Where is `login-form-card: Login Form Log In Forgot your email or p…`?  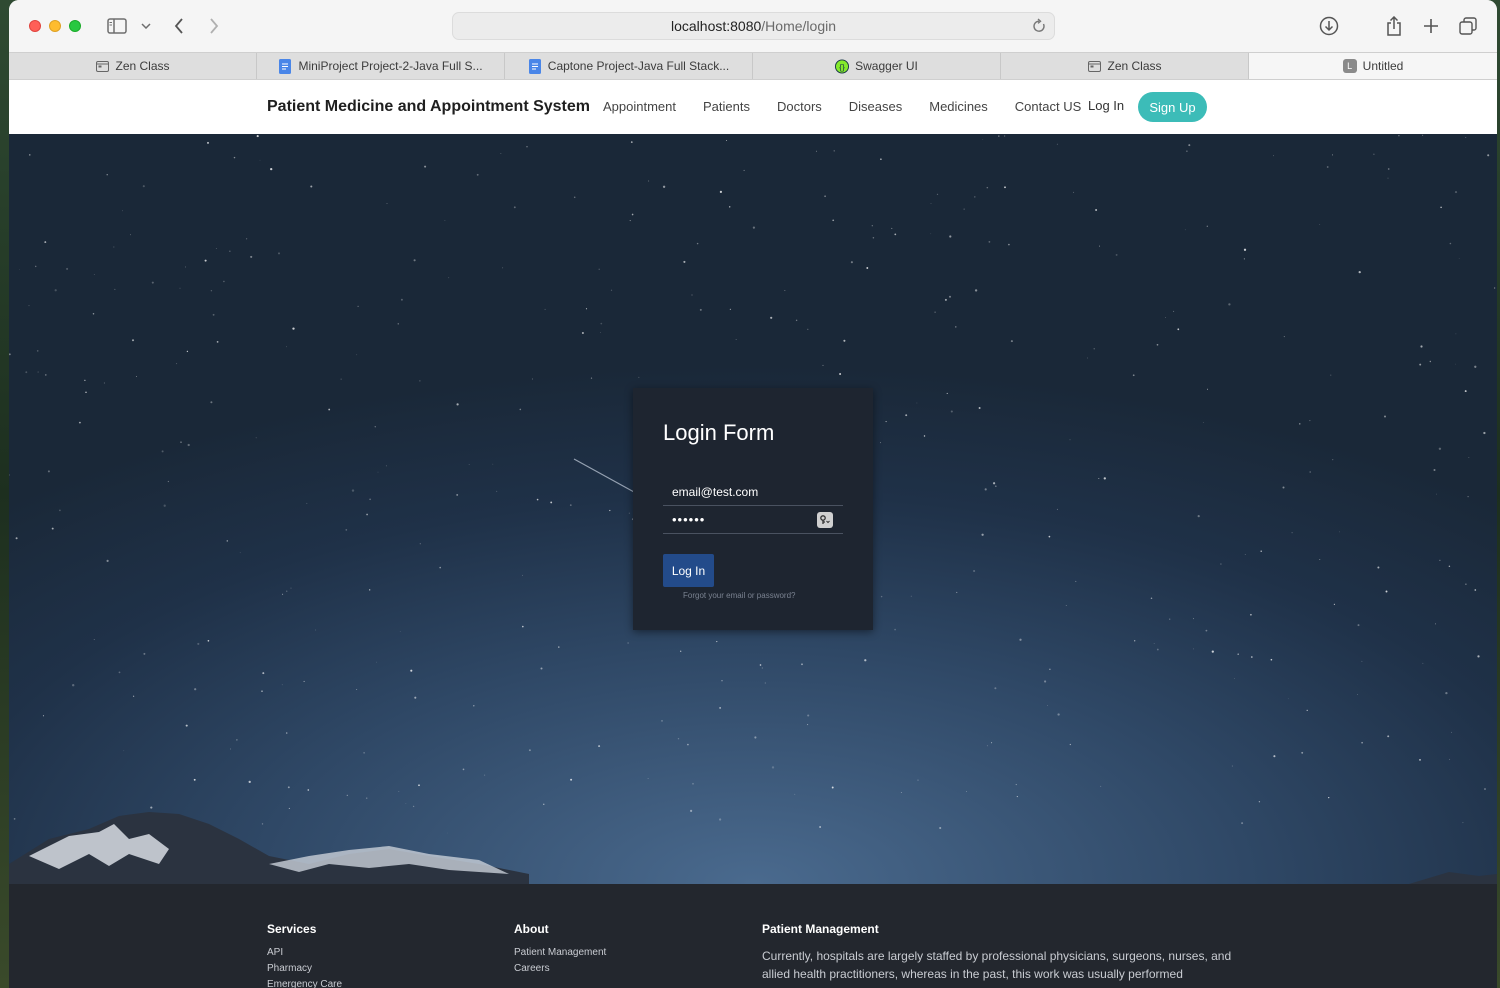
login-form-card: Login Form Log In Forgot your email or p… is located at coordinates (753, 509).